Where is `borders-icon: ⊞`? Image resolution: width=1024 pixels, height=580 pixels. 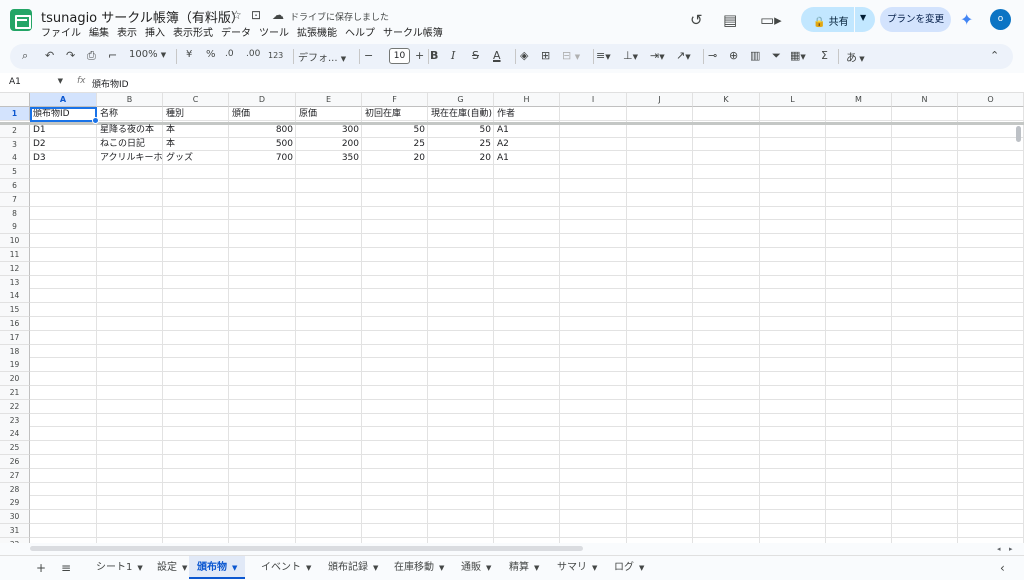 borders-icon: ⊞ is located at coordinates (545, 55).